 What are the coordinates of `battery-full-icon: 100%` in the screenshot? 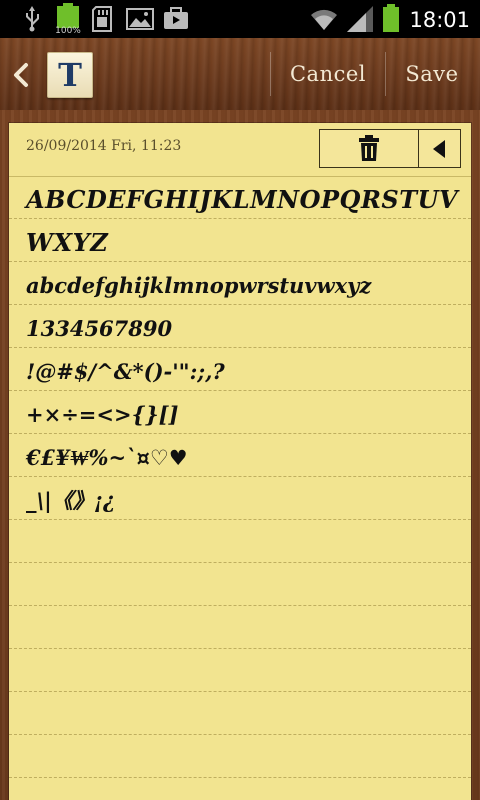 It's located at (68, 19).